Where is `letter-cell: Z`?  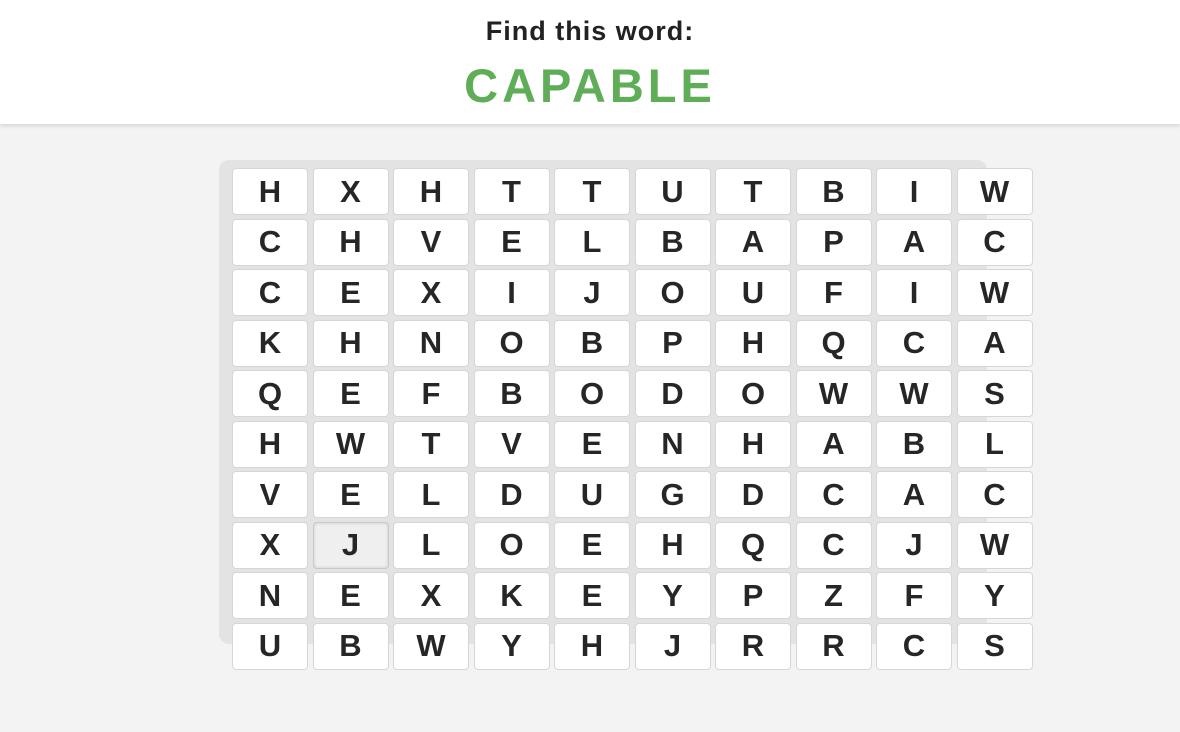
letter-cell: Z is located at coordinates (833, 595).